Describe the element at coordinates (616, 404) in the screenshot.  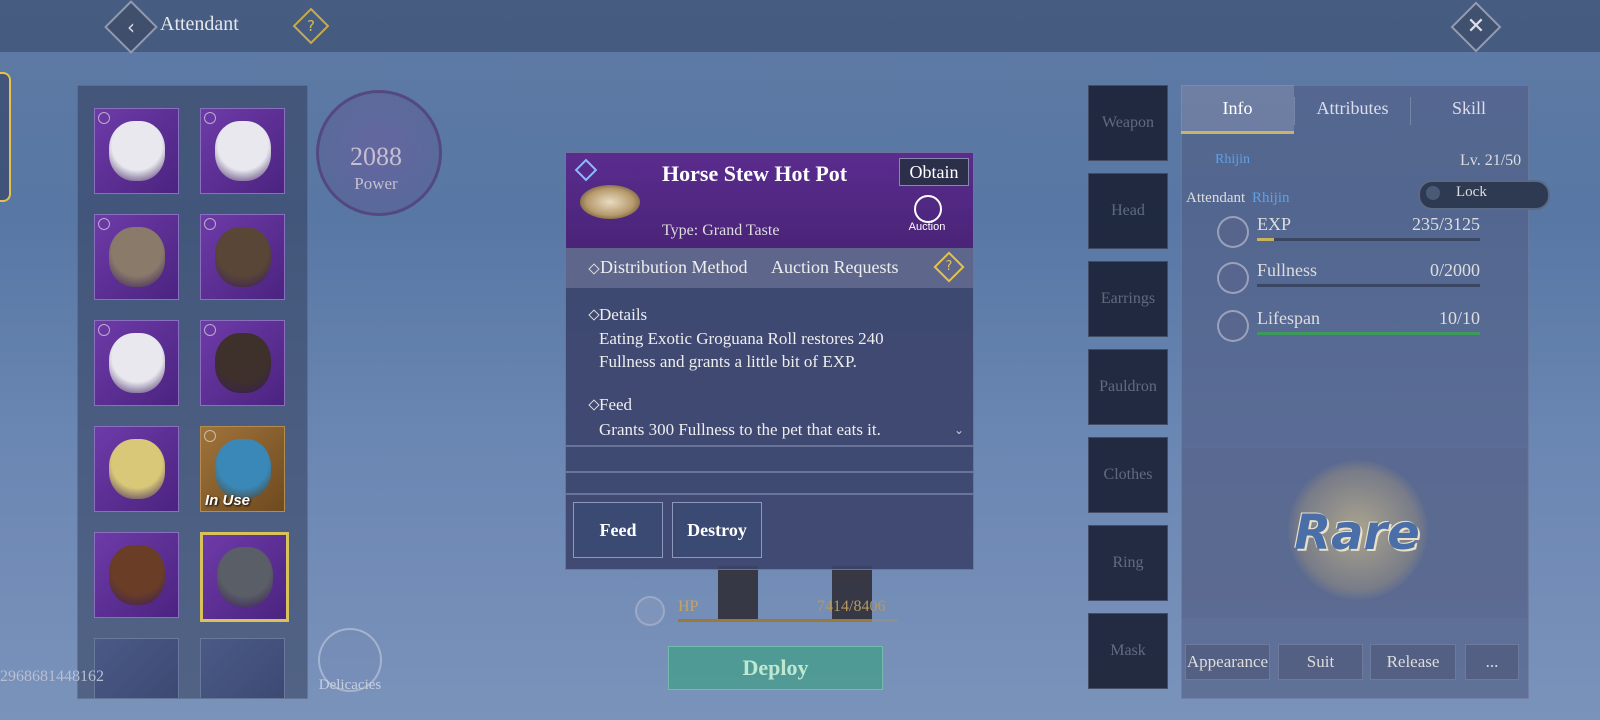
I see `feed-heading: Feed` at that location.